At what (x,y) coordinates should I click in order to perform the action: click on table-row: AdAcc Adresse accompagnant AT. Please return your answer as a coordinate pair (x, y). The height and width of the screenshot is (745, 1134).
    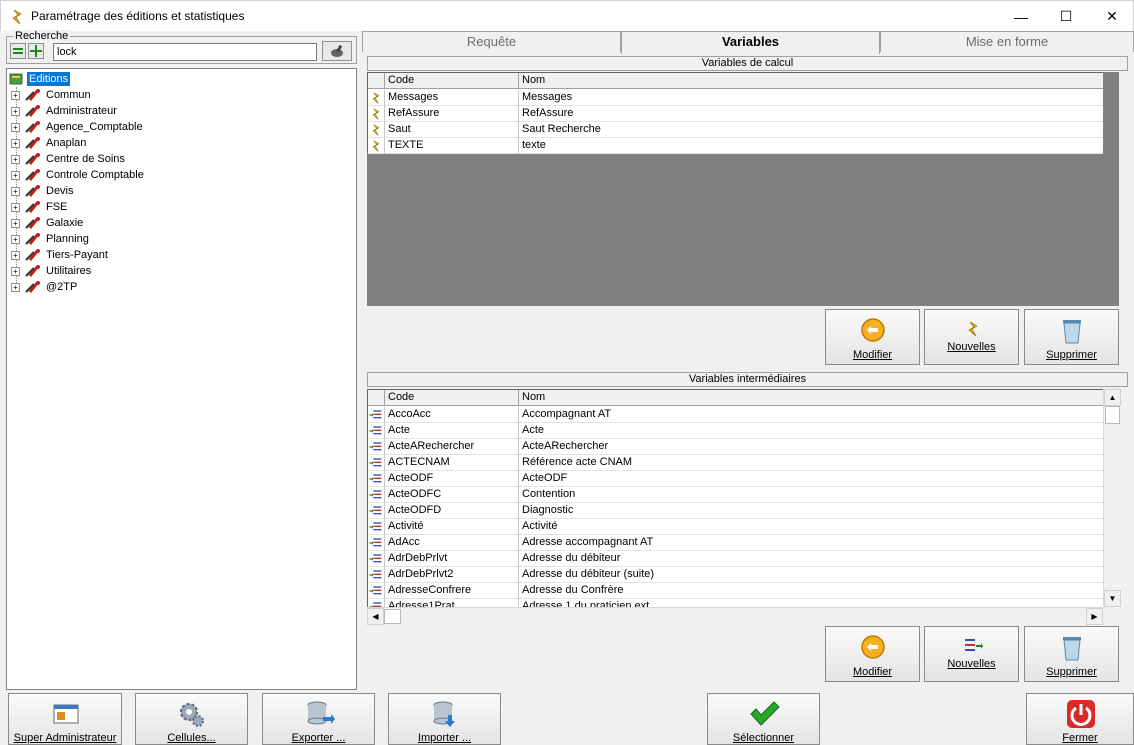
    Looking at the image, I should click on (735, 543).